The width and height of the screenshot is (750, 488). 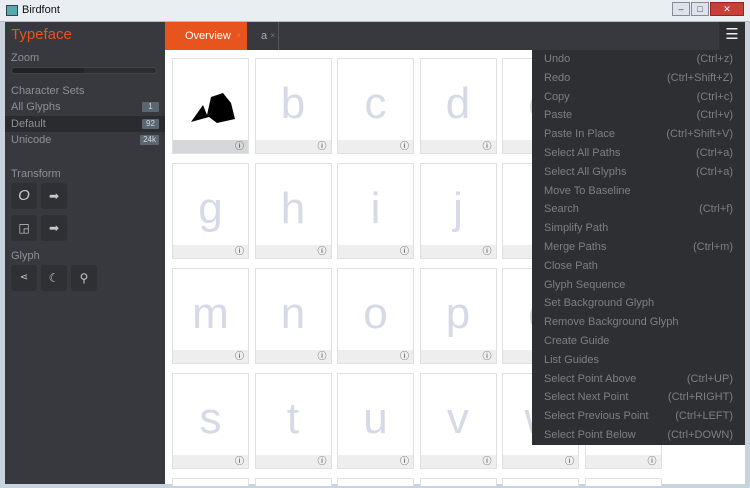 I want to click on close-window-button: ✕, so click(x=727, y=9).